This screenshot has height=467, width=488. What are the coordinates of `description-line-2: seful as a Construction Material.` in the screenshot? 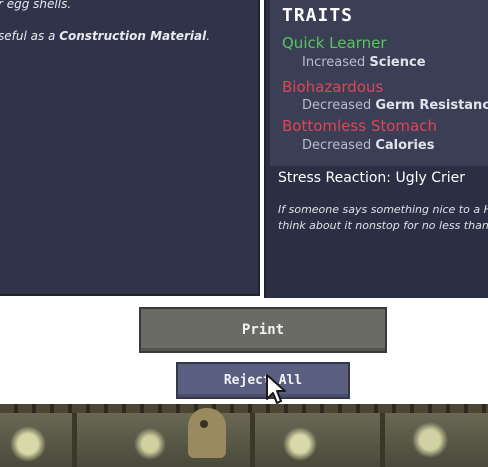 It's located at (105, 36).